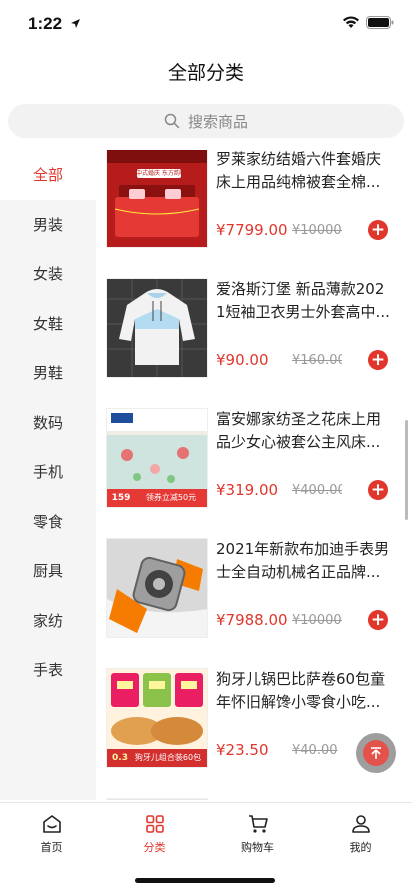  Describe the element at coordinates (172, 121) in the screenshot. I see `search-icon` at that location.